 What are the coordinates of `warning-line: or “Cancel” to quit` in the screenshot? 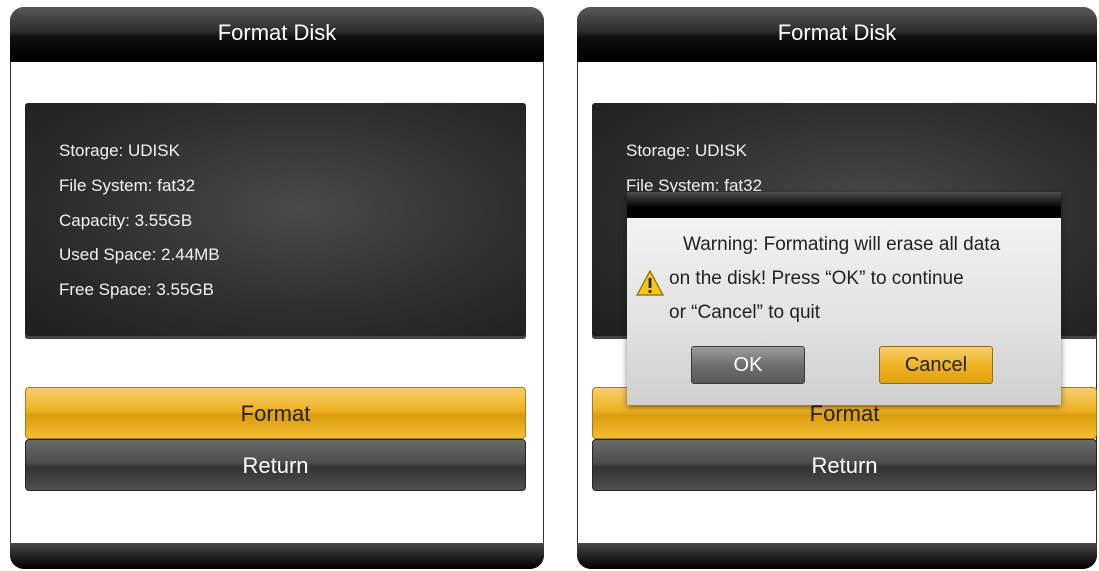 It's located at (745, 312).